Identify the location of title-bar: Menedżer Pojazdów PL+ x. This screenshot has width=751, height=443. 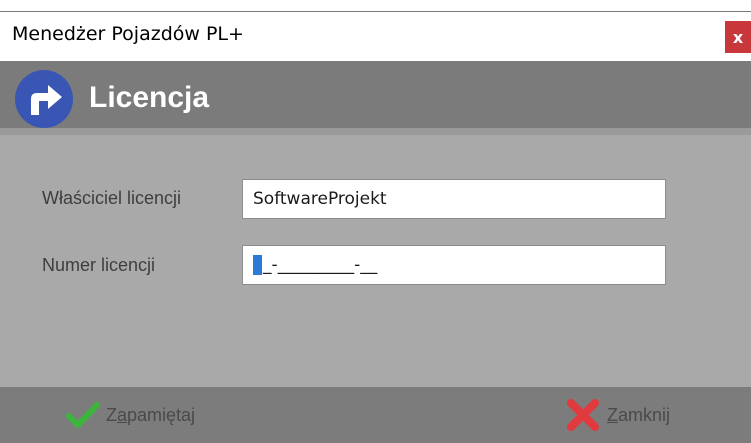
(375, 36).